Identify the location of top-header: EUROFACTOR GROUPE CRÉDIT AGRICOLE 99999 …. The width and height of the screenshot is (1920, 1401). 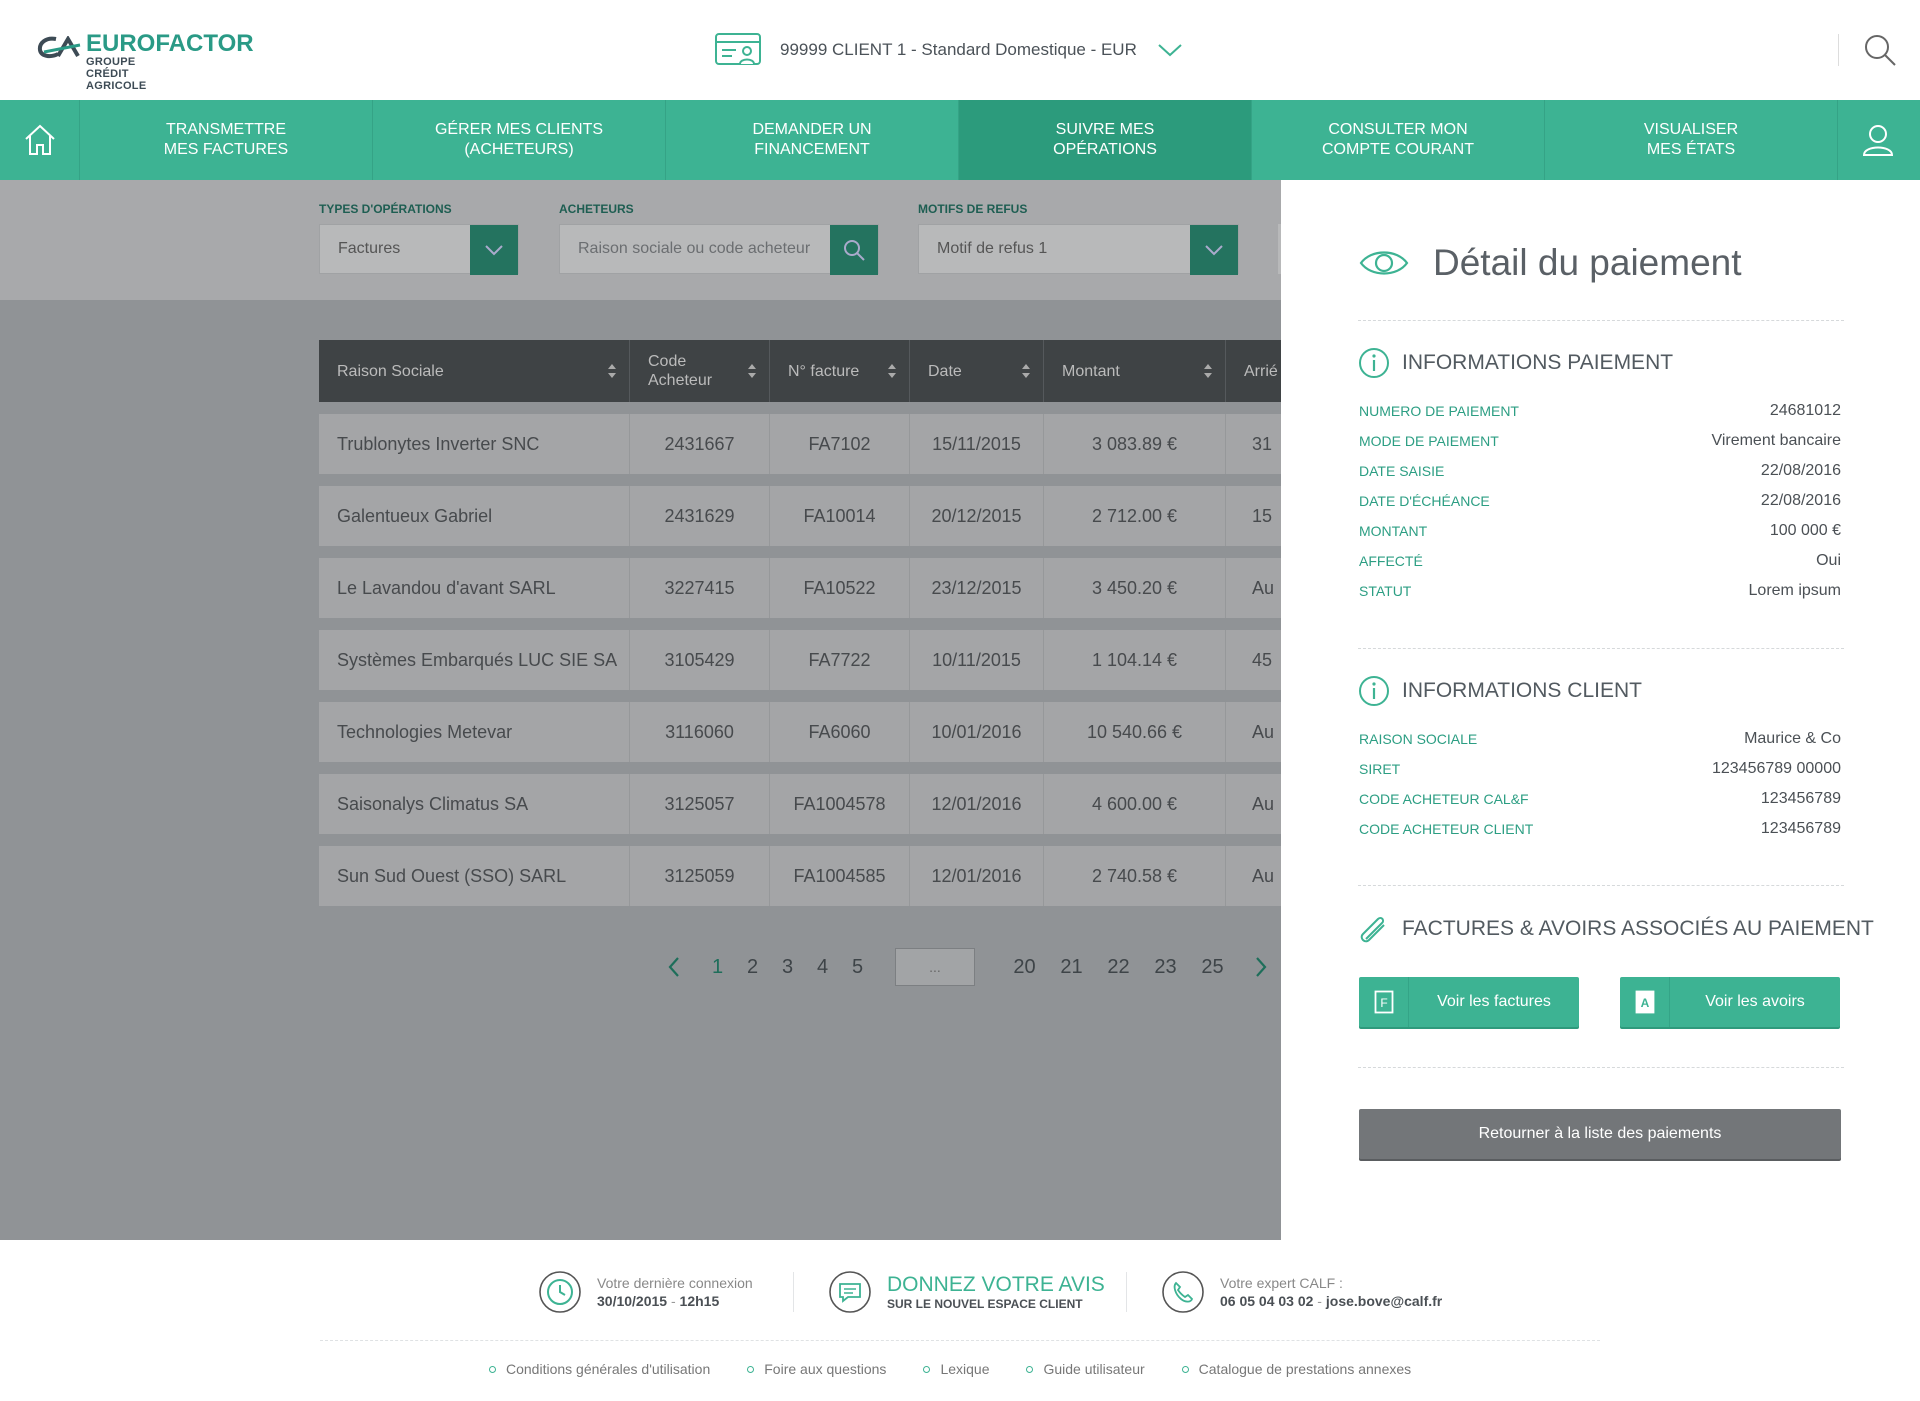
(960, 50).